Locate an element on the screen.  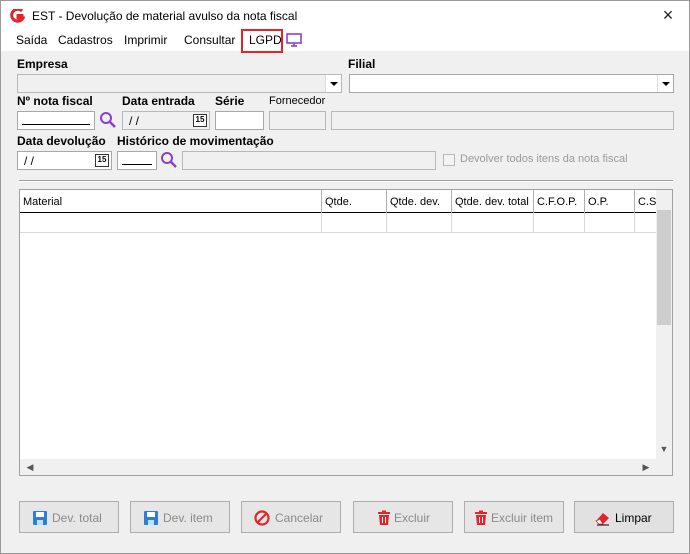
empresa-combo is located at coordinates (179, 83).